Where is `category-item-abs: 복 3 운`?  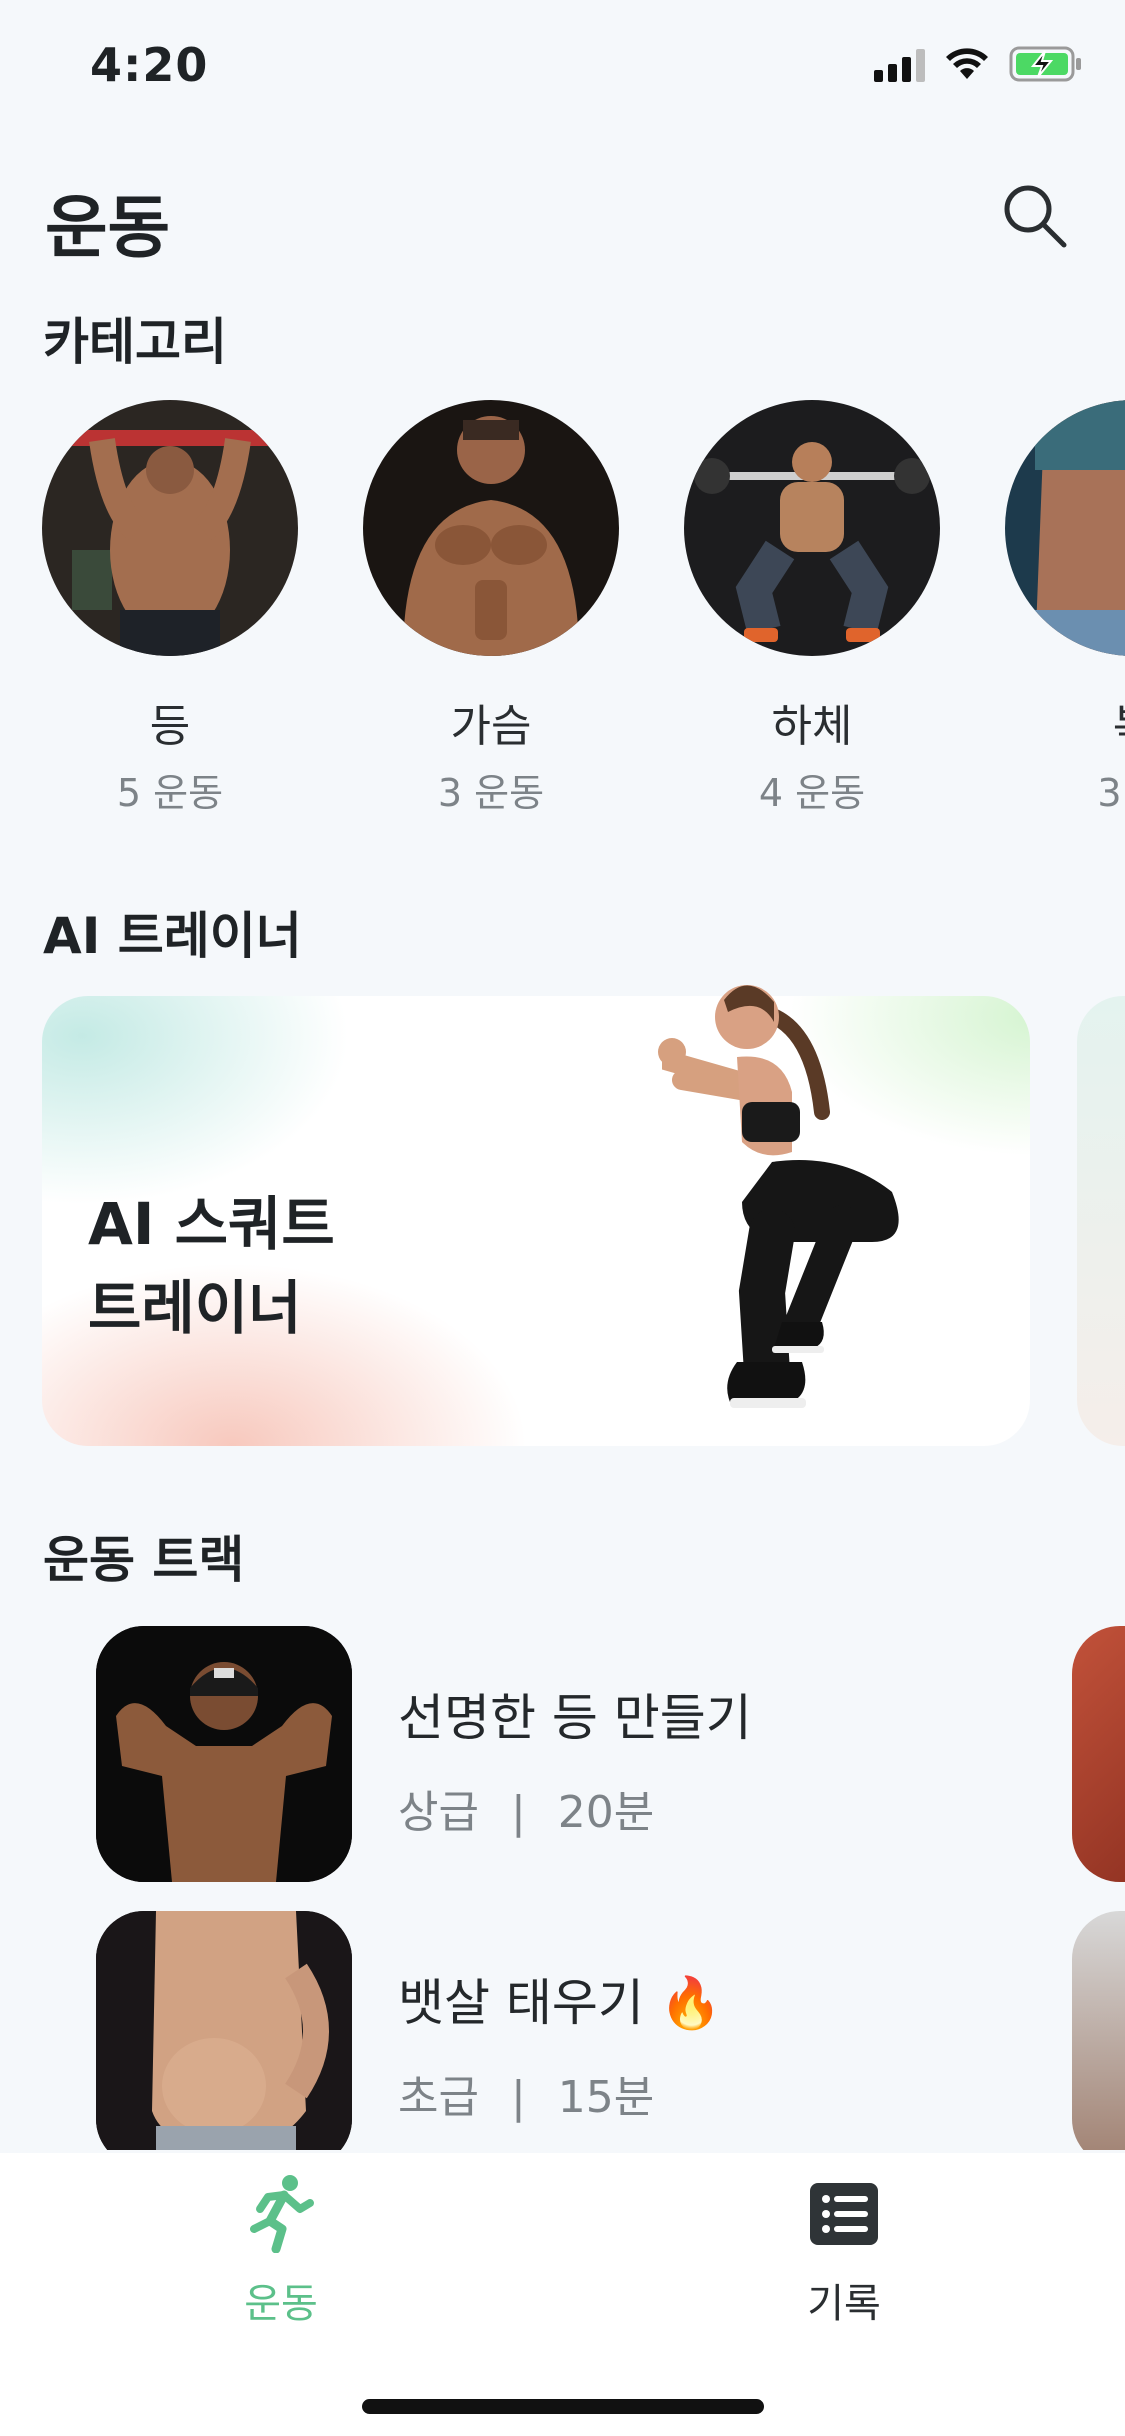 category-item-abs: 복 3 운 is located at coordinates (1065, 608).